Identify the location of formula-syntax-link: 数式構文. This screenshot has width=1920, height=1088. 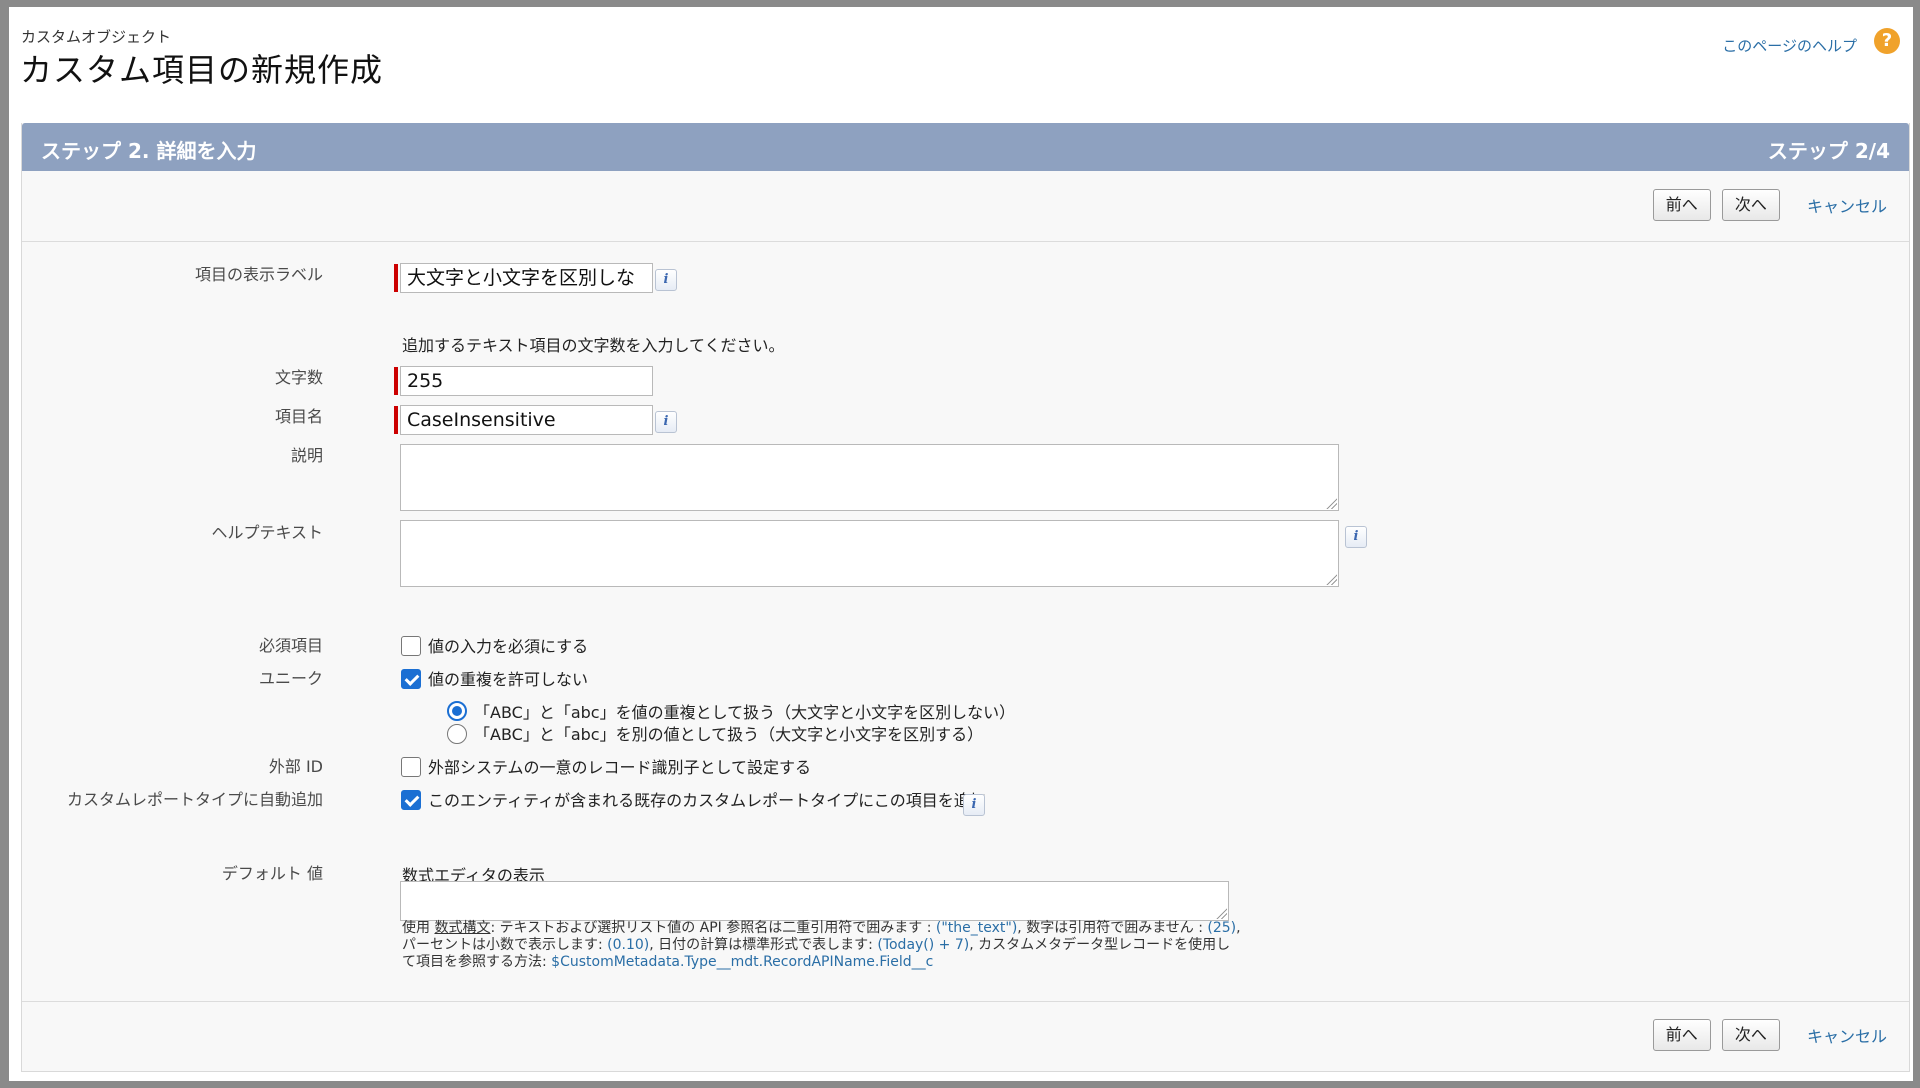
(462, 928).